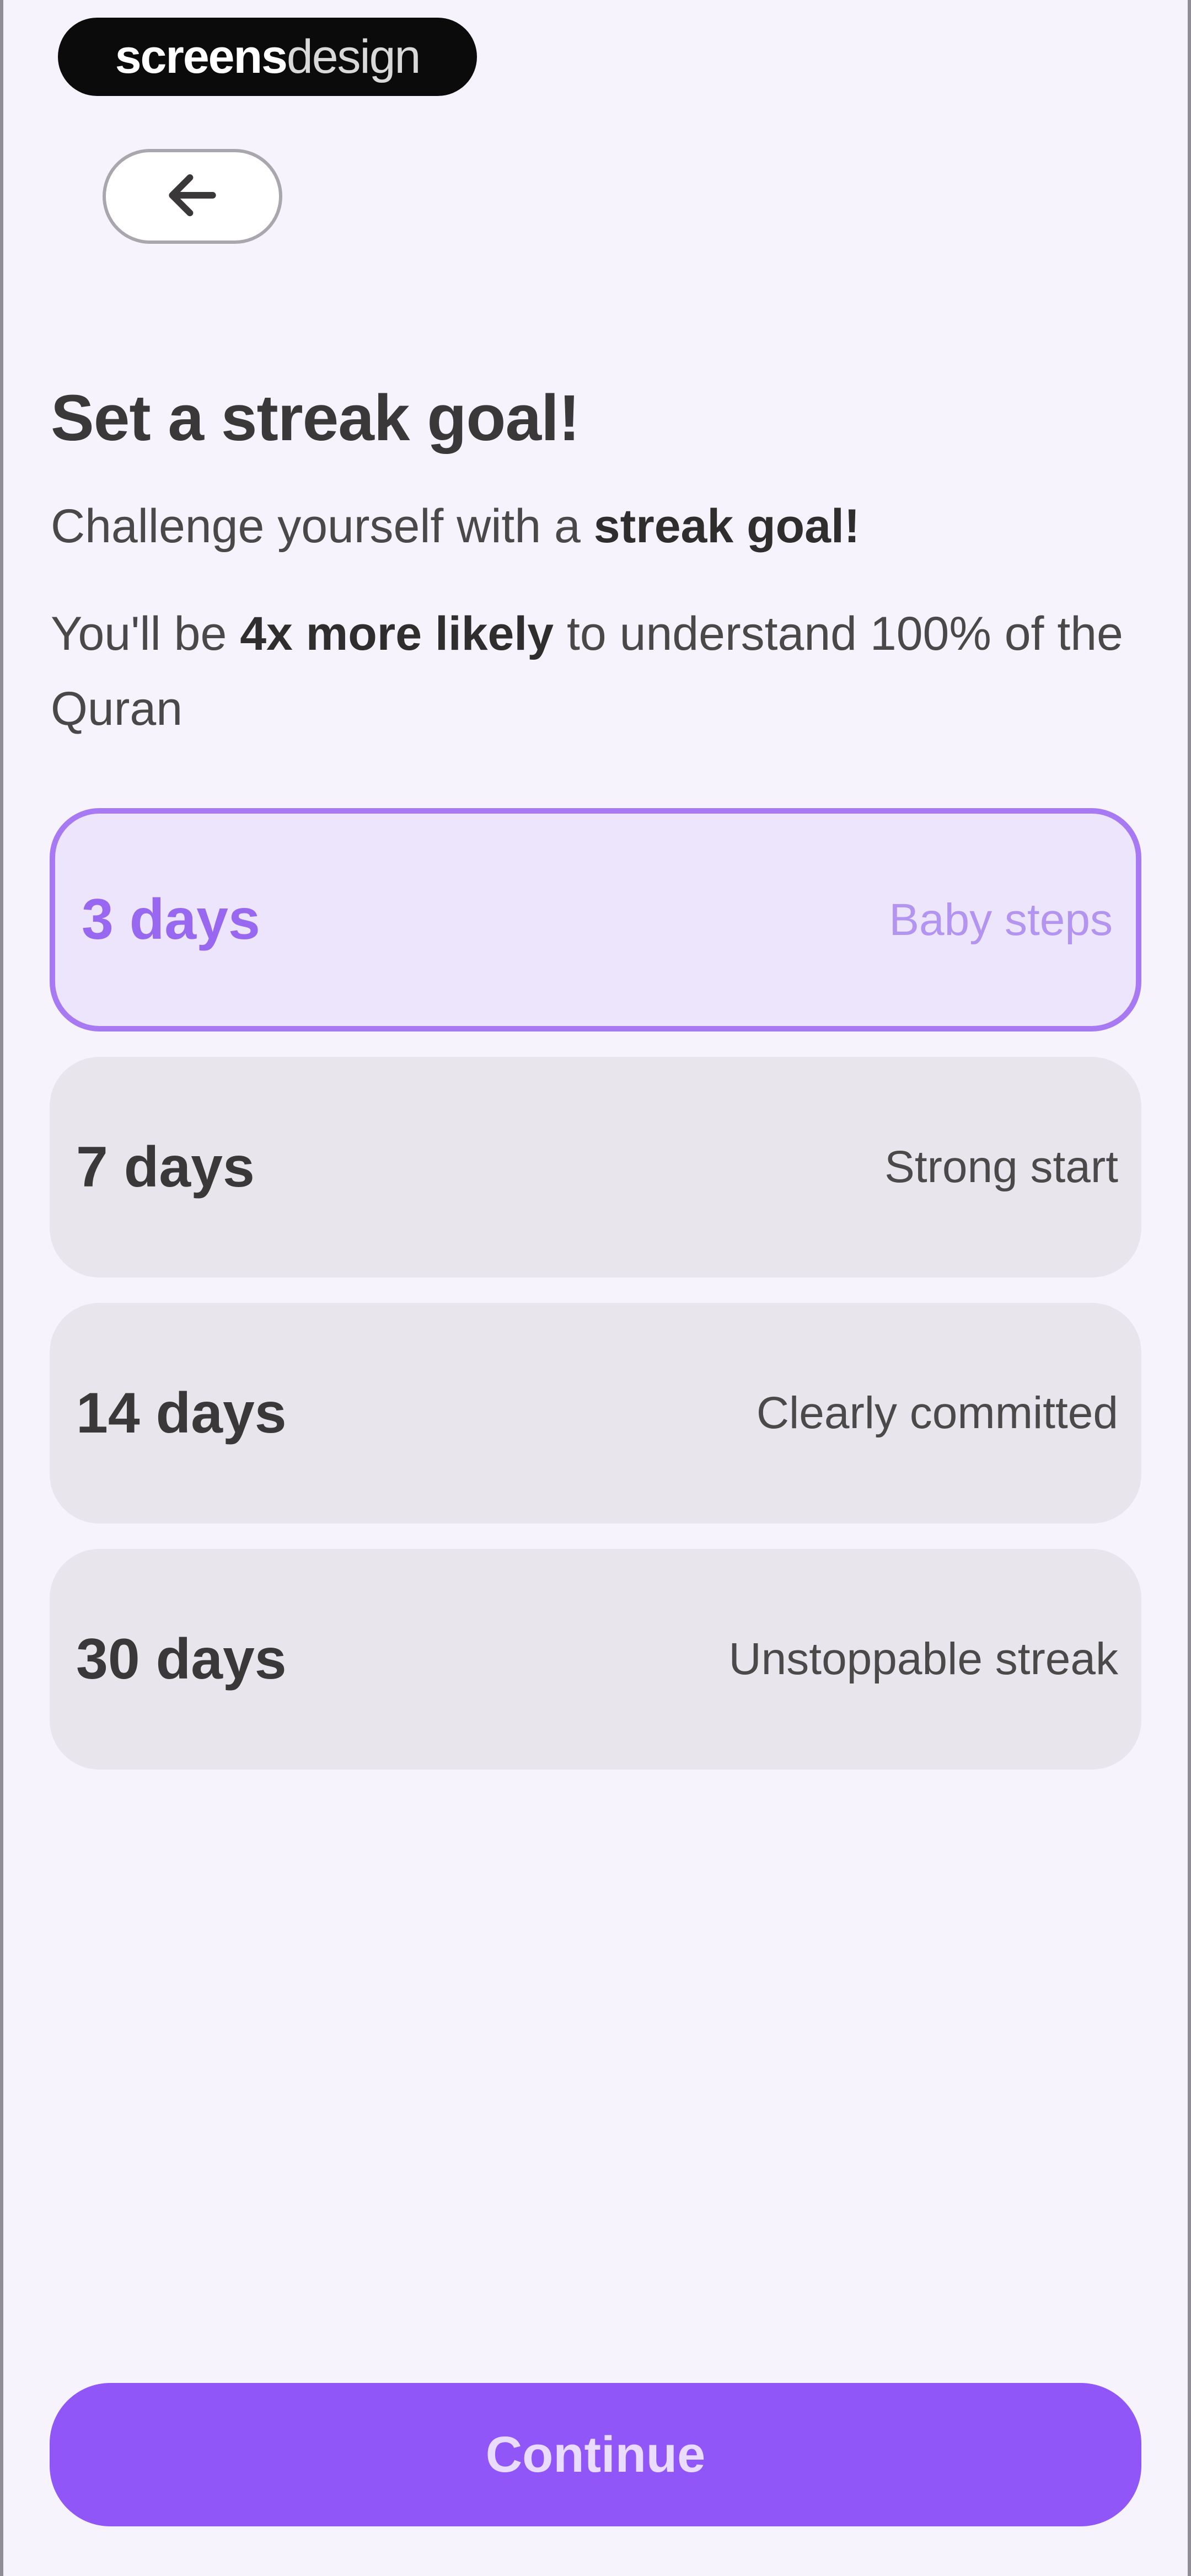  Describe the element at coordinates (322, 526) in the screenshot. I see `subtitle-prefix: Challenge yourself with a` at that location.